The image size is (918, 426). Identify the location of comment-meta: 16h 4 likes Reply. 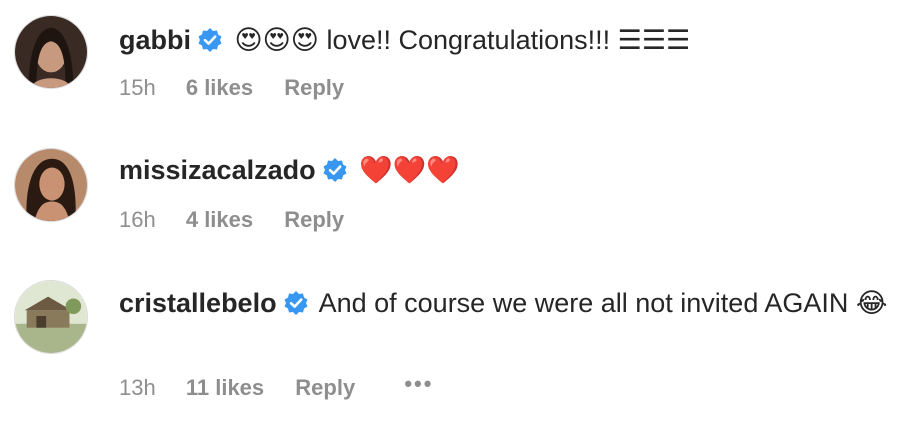
(231, 220).